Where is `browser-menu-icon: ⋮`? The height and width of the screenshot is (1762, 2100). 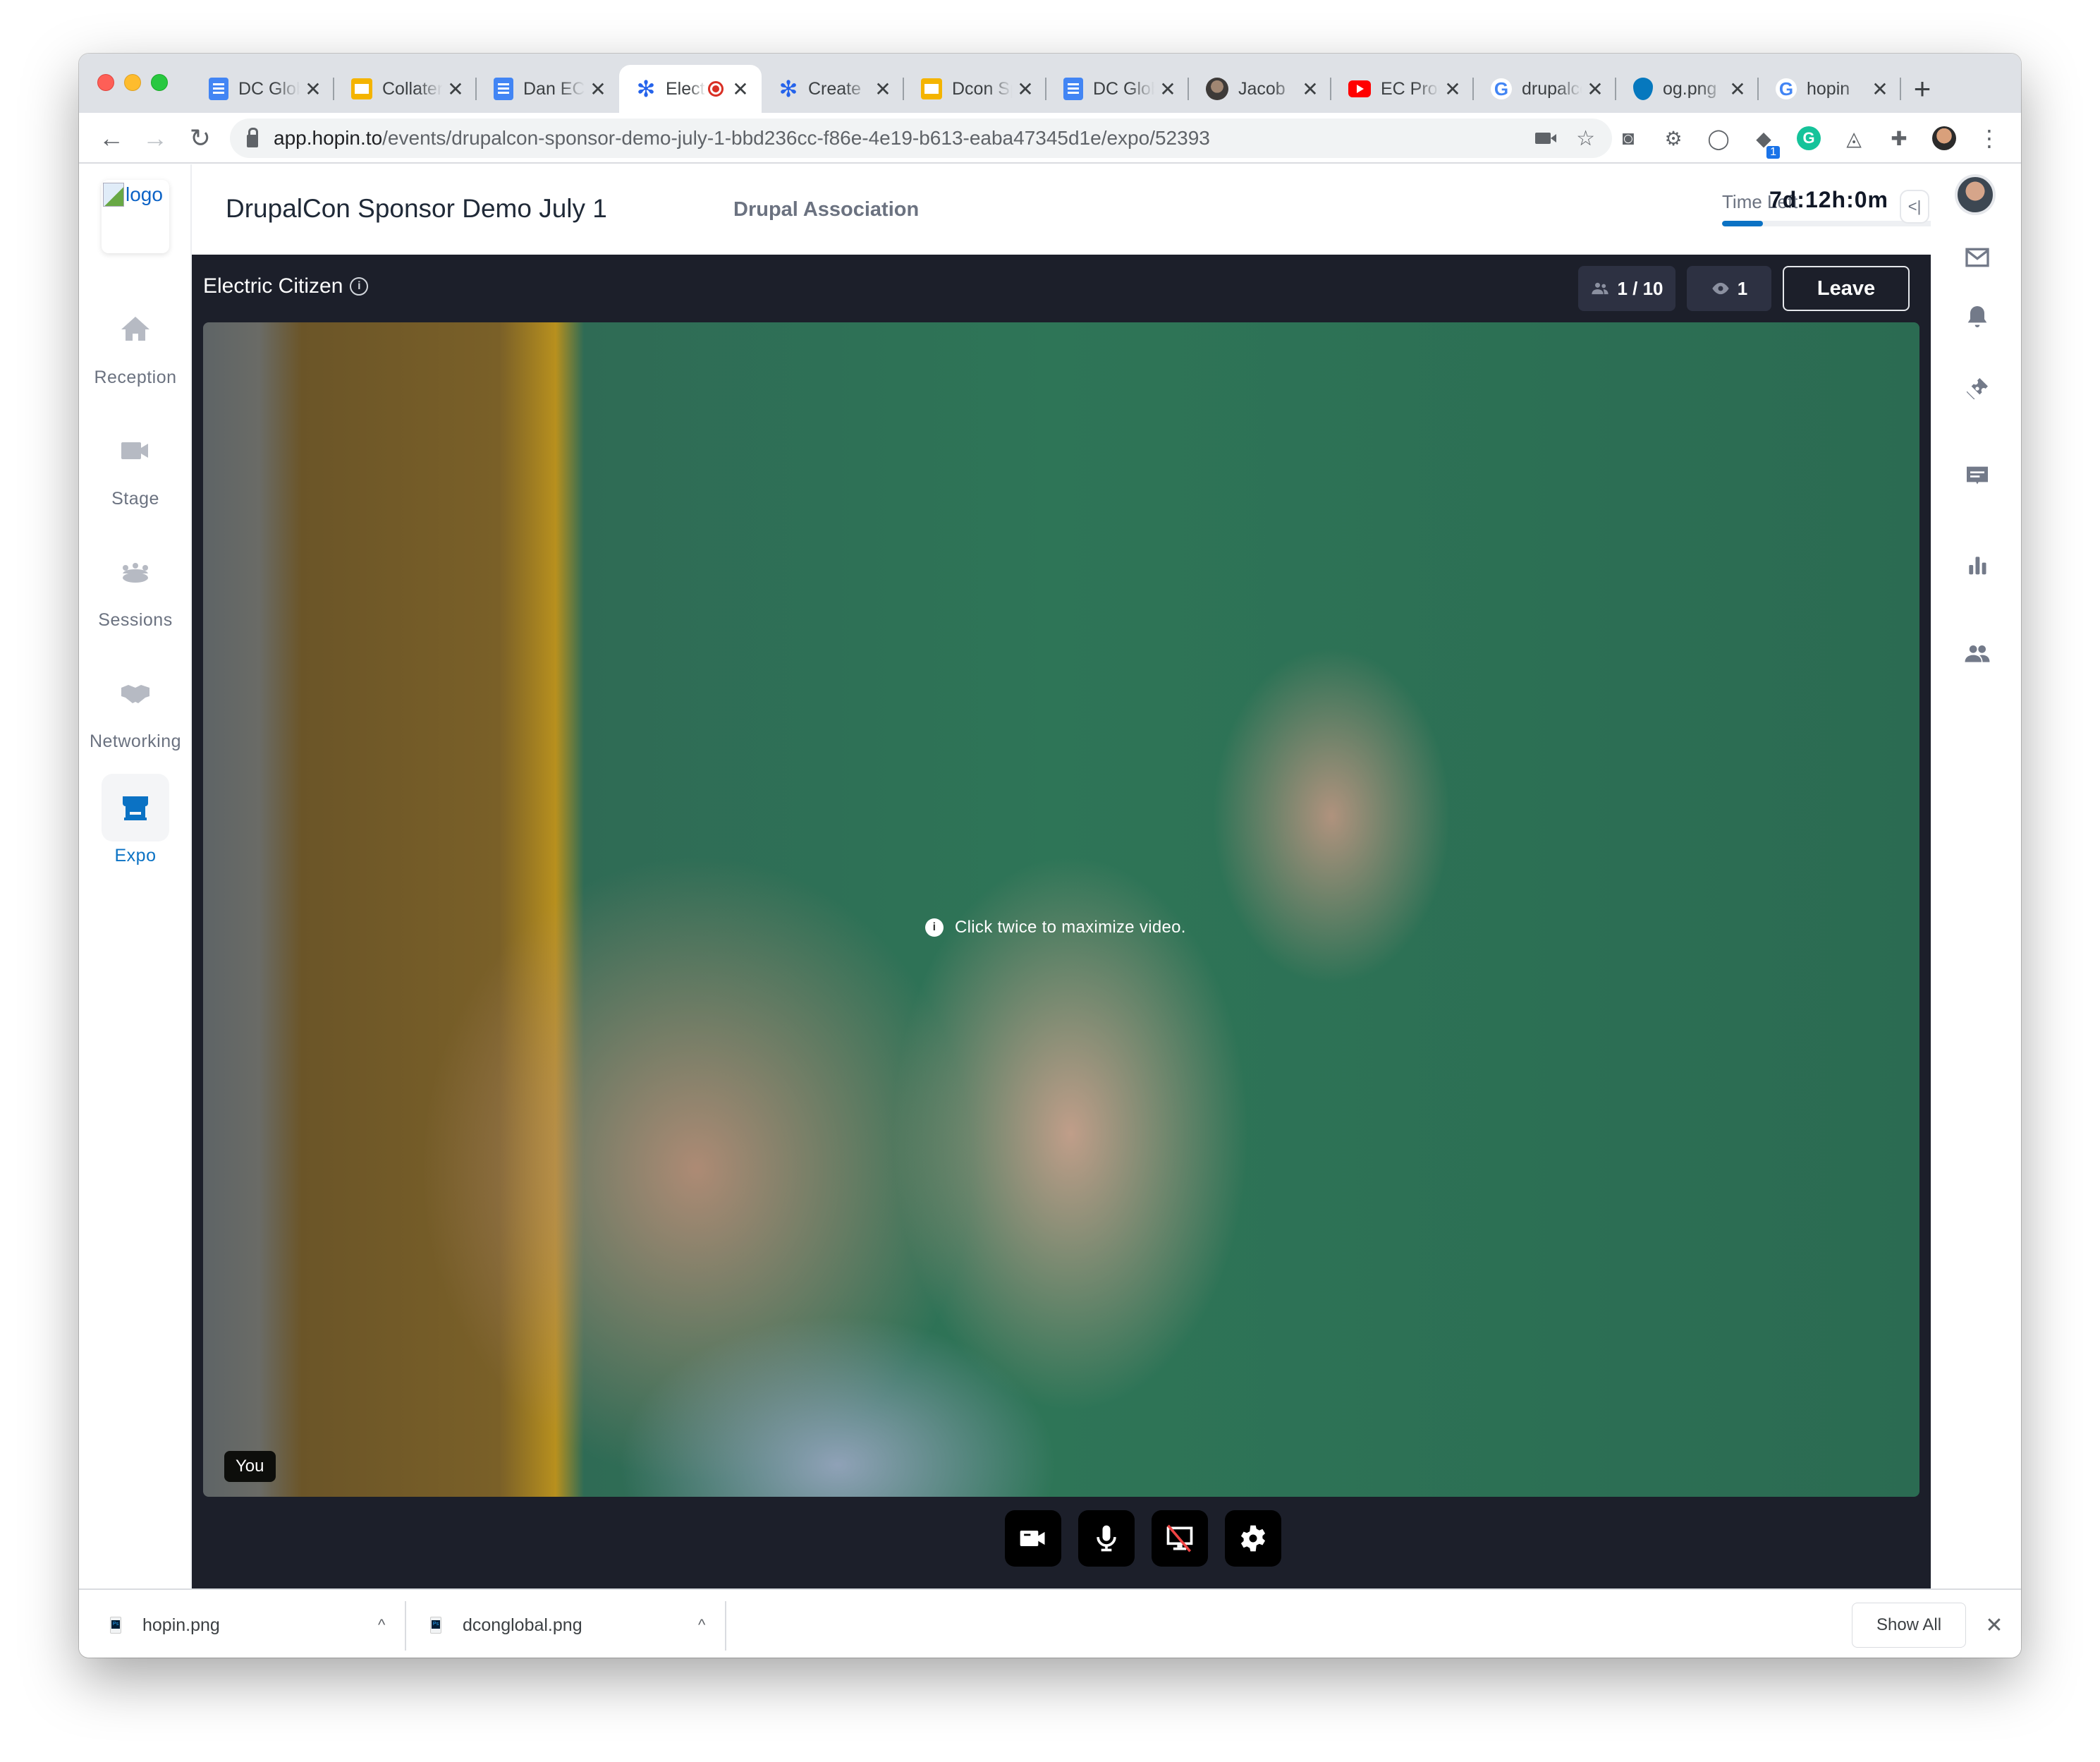 browser-menu-icon: ⋮ is located at coordinates (1989, 138).